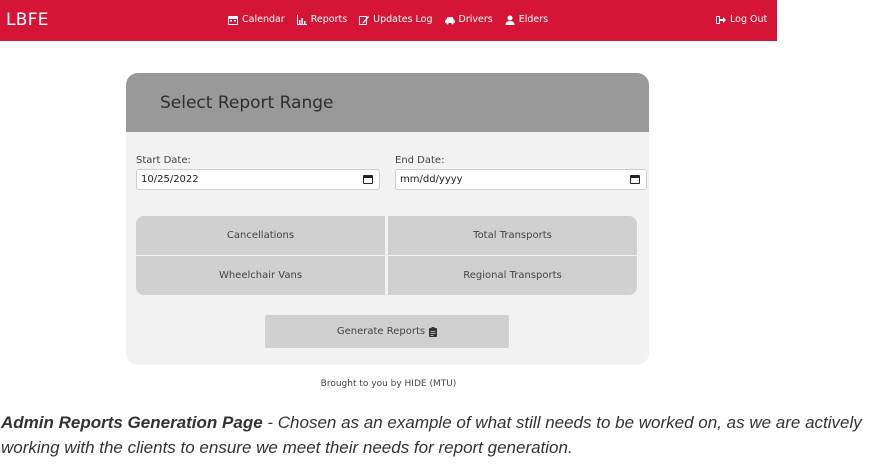  I want to click on card-title: Select Report Range, so click(247, 102).